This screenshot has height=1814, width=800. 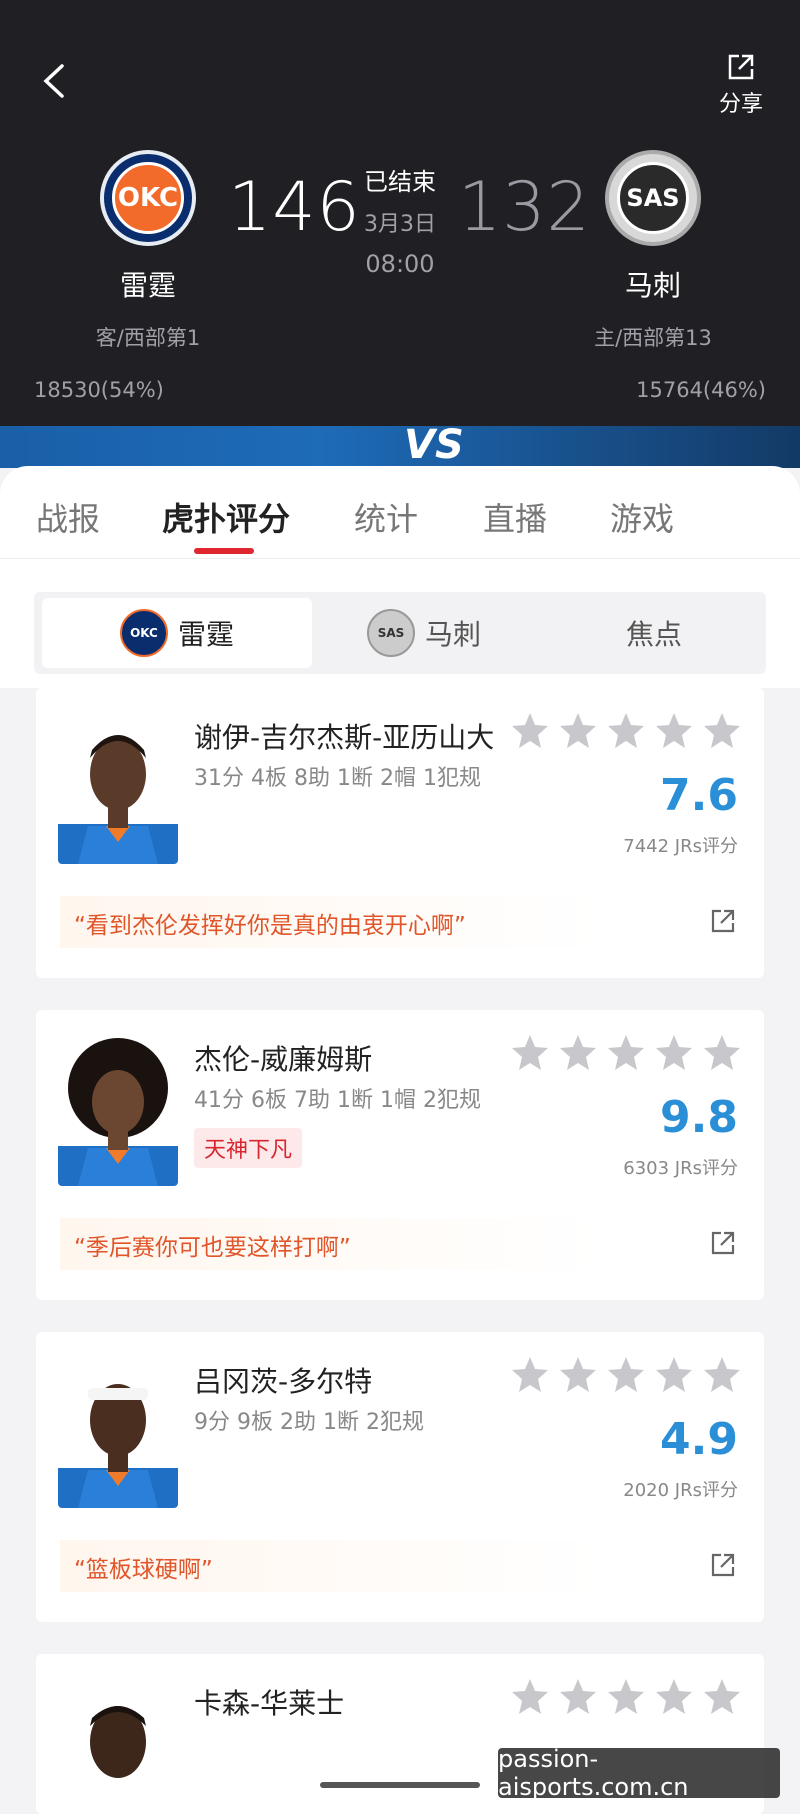 I want to click on share-icon, so click(x=741, y=67).